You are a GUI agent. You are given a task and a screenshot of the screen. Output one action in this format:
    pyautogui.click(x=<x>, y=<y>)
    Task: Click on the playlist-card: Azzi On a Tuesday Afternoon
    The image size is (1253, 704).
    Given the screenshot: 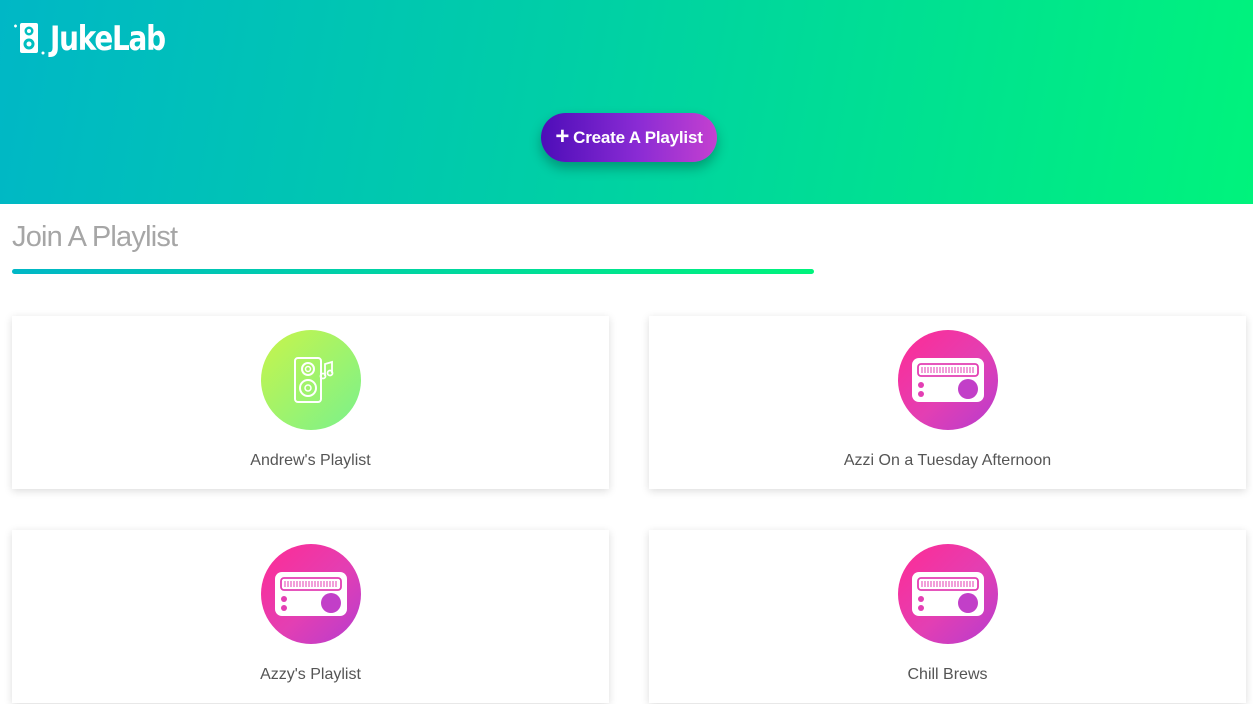 What is the action you would take?
    pyautogui.click(x=947, y=402)
    